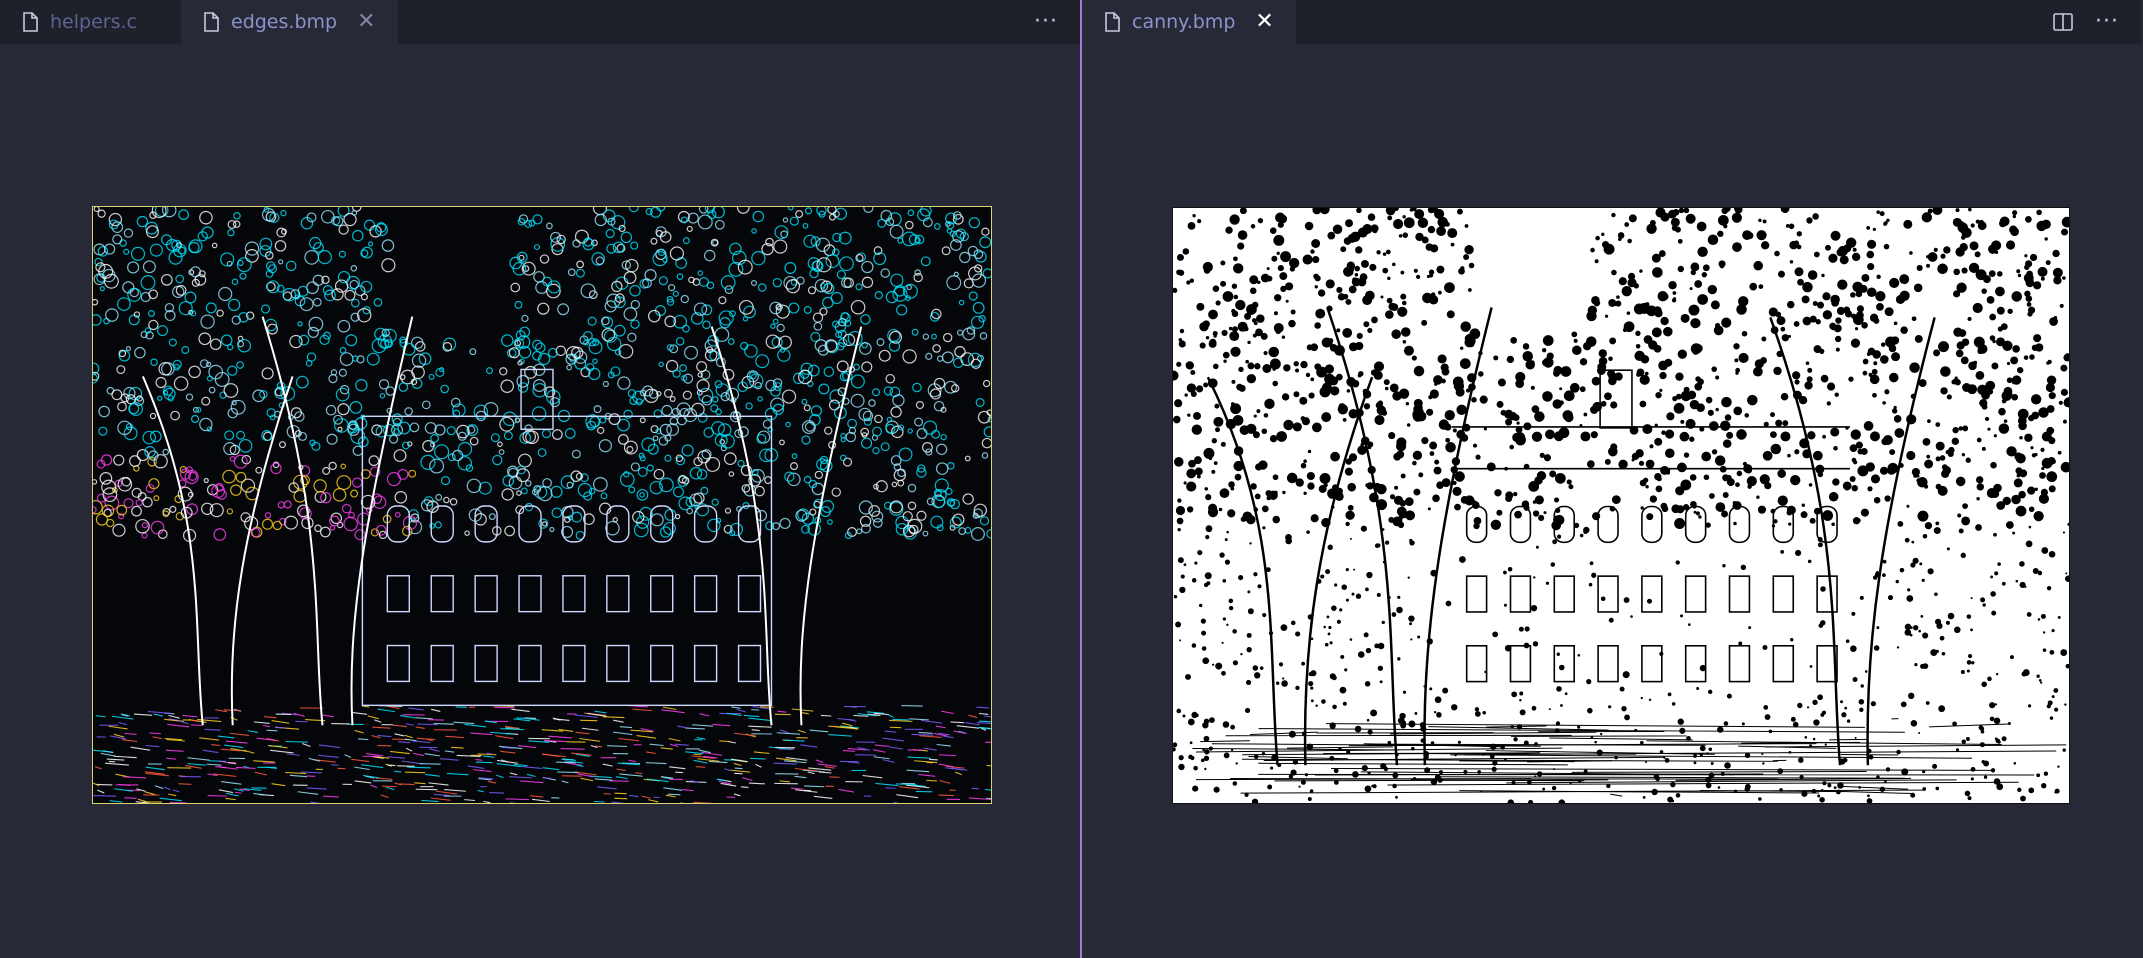 The height and width of the screenshot is (958, 2143). Describe the element at coordinates (284, 22) in the screenshot. I see `tab-label: edges.bmp` at that location.